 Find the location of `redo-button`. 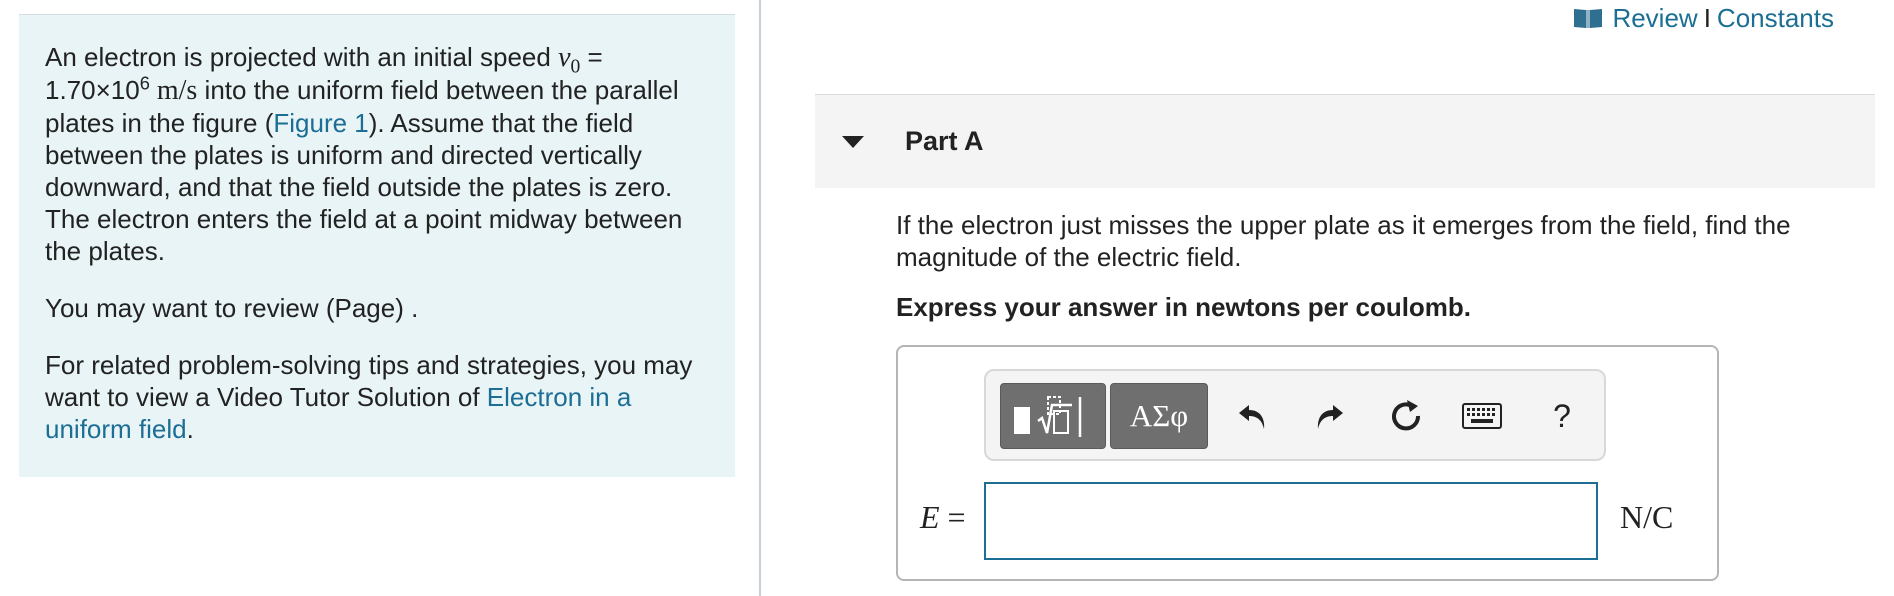

redo-button is located at coordinates (1330, 416).